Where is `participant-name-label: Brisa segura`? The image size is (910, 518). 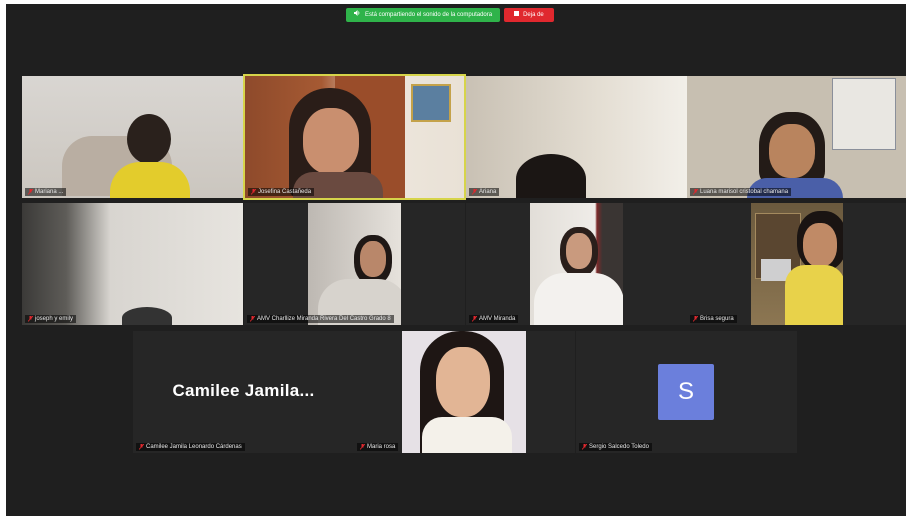 participant-name-label: Brisa segura is located at coordinates (713, 319).